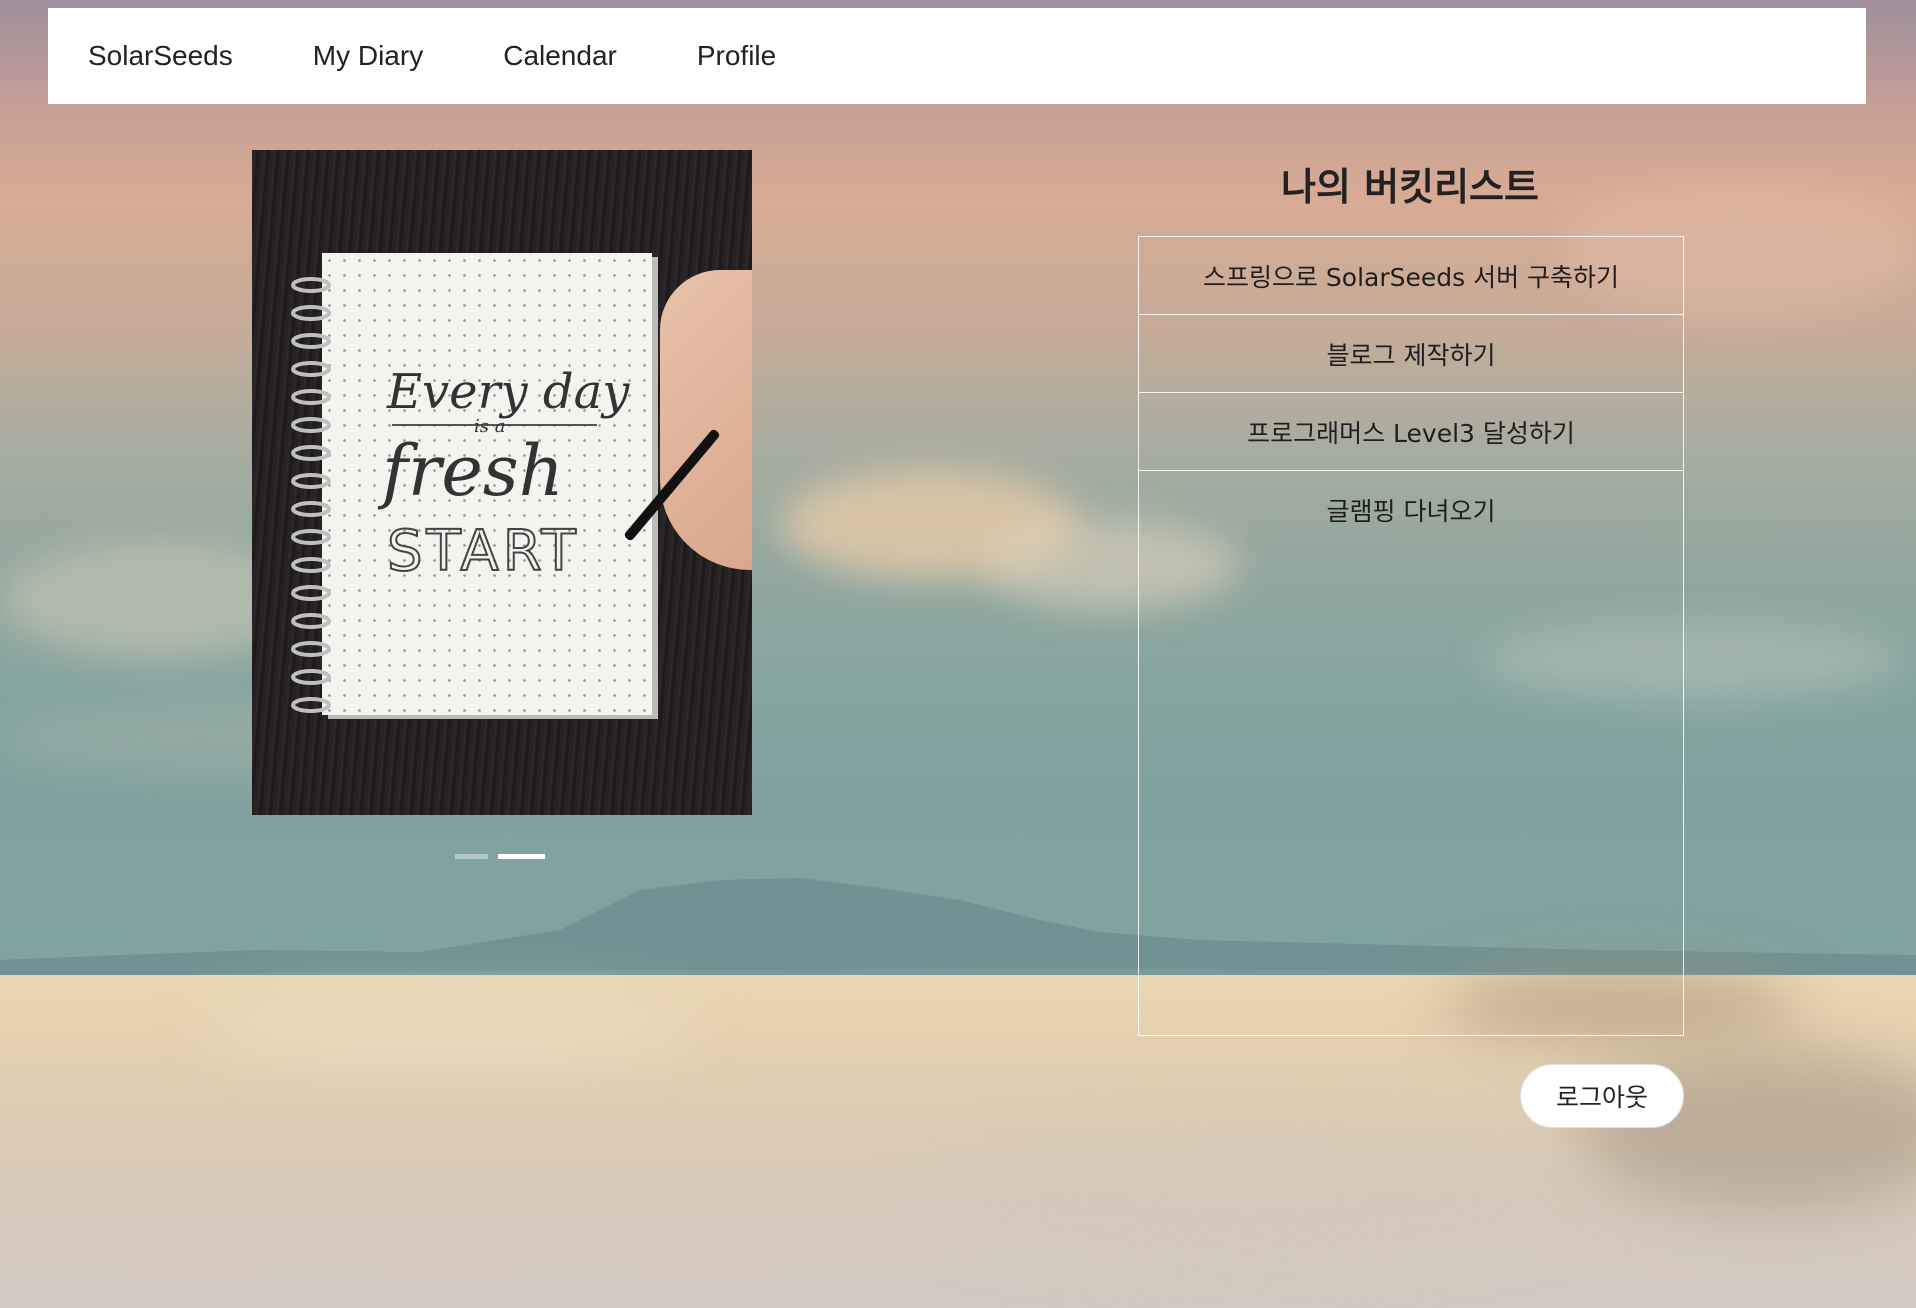 This screenshot has width=1916, height=1308. I want to click on bucket-list-item: 글램핑 다녀오기, so click(1411, 510).